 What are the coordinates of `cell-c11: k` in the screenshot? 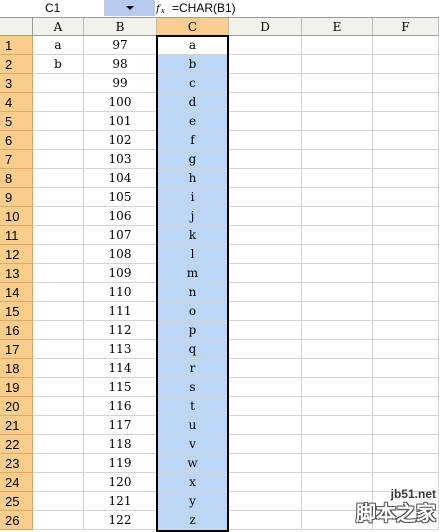 It's located at (193, 235).